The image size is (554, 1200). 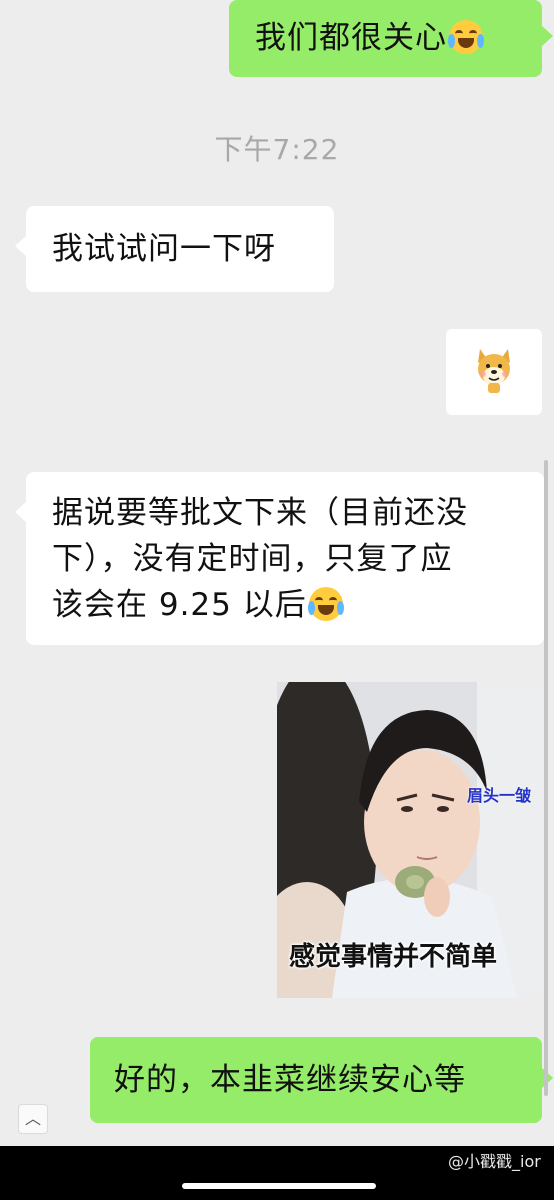 What do you see at coordinates (494, 1161) in the screenshot?
I see `watermark: @小戳戳_ior` at bounding box center [494, 1161].